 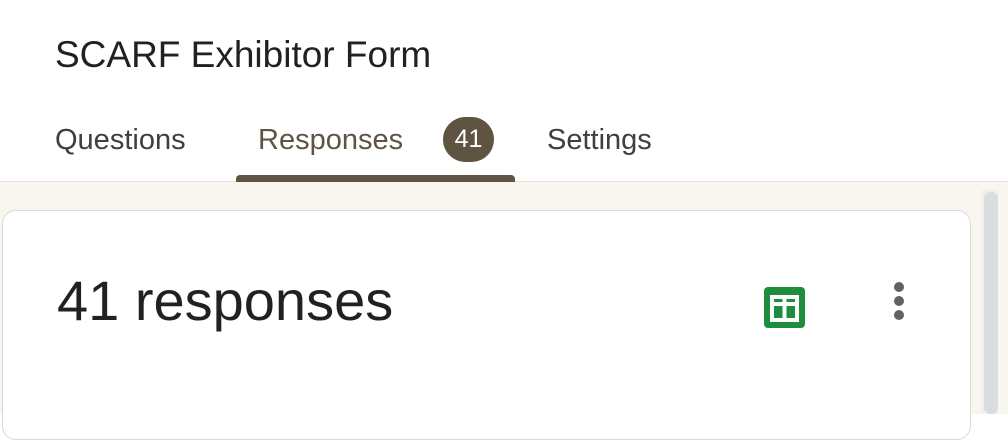 What do you see at coordinates (784, 307) in the screenshot?
I see `google-sheets-icon` at bounding box center [784, 307].